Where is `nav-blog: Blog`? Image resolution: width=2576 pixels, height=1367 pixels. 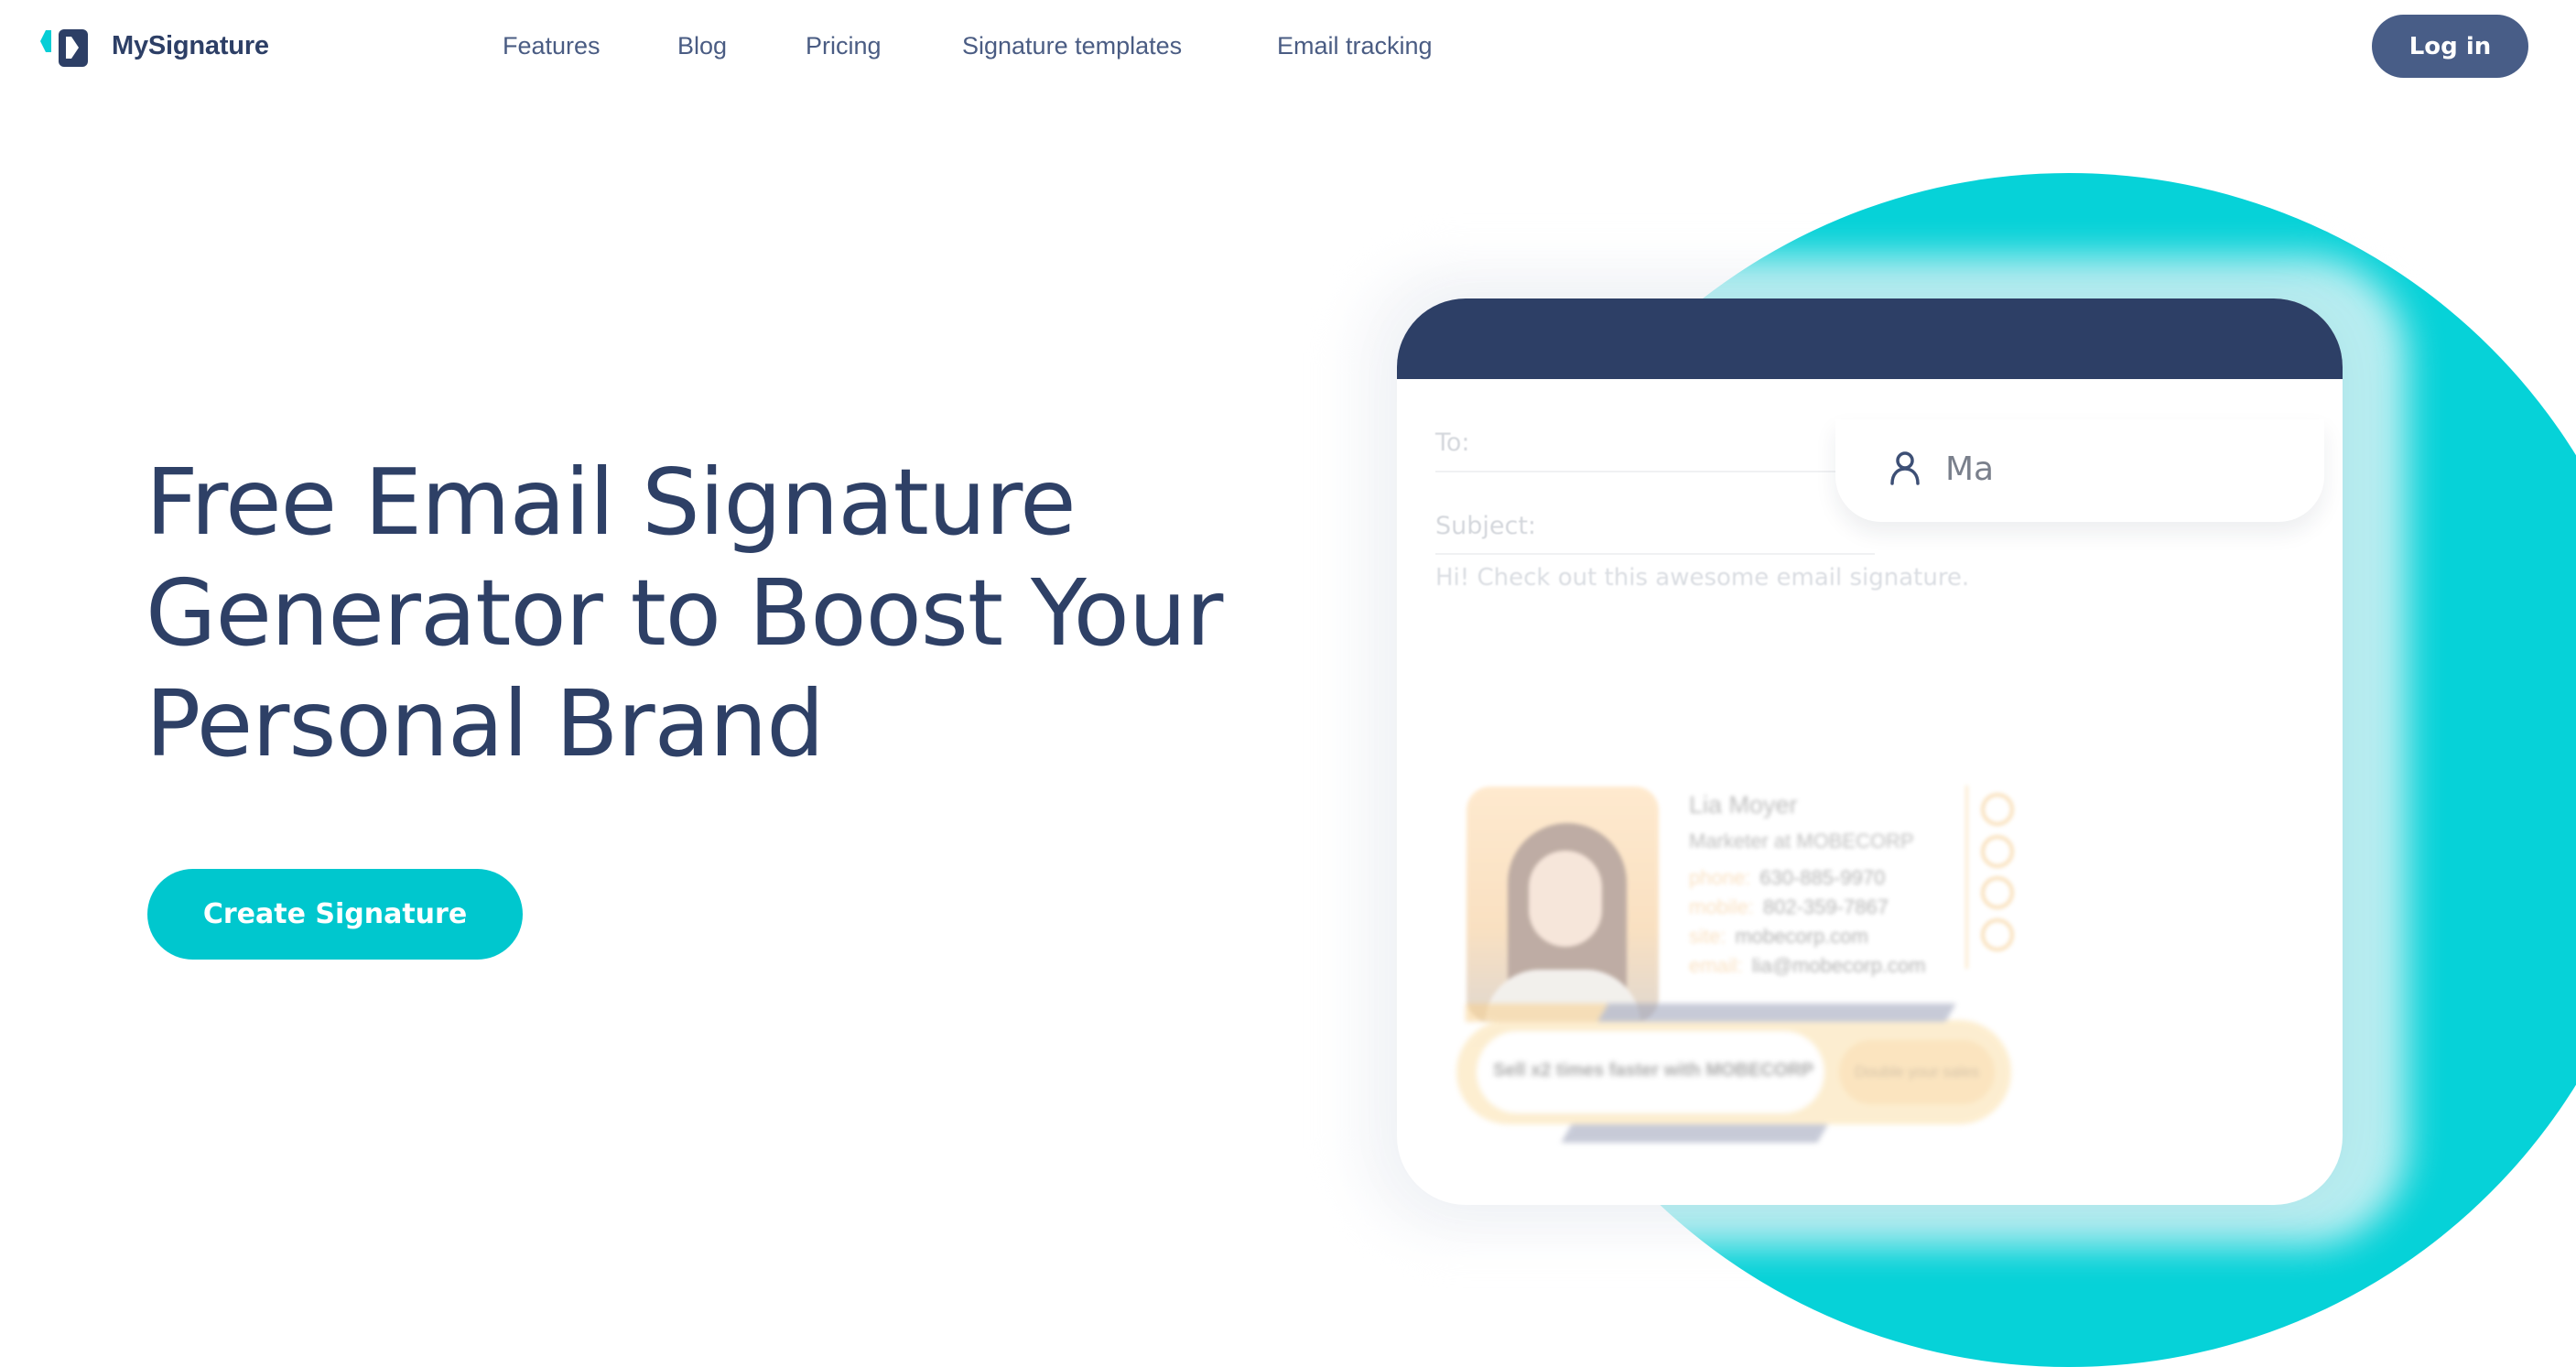 nav-blog: Blog is located at coordinates (702, 45).